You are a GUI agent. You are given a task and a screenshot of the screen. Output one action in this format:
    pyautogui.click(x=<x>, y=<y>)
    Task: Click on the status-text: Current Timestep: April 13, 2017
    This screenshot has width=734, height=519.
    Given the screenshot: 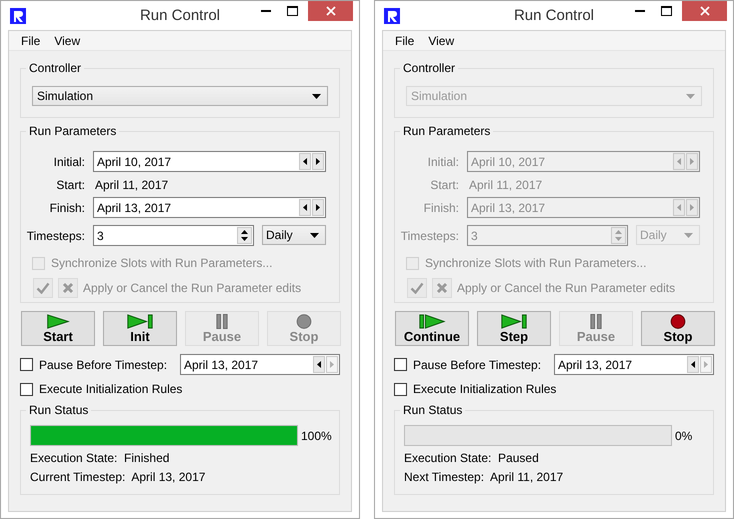 What is the action you would take?
    pyautogui.click(x=117, y=477)
    